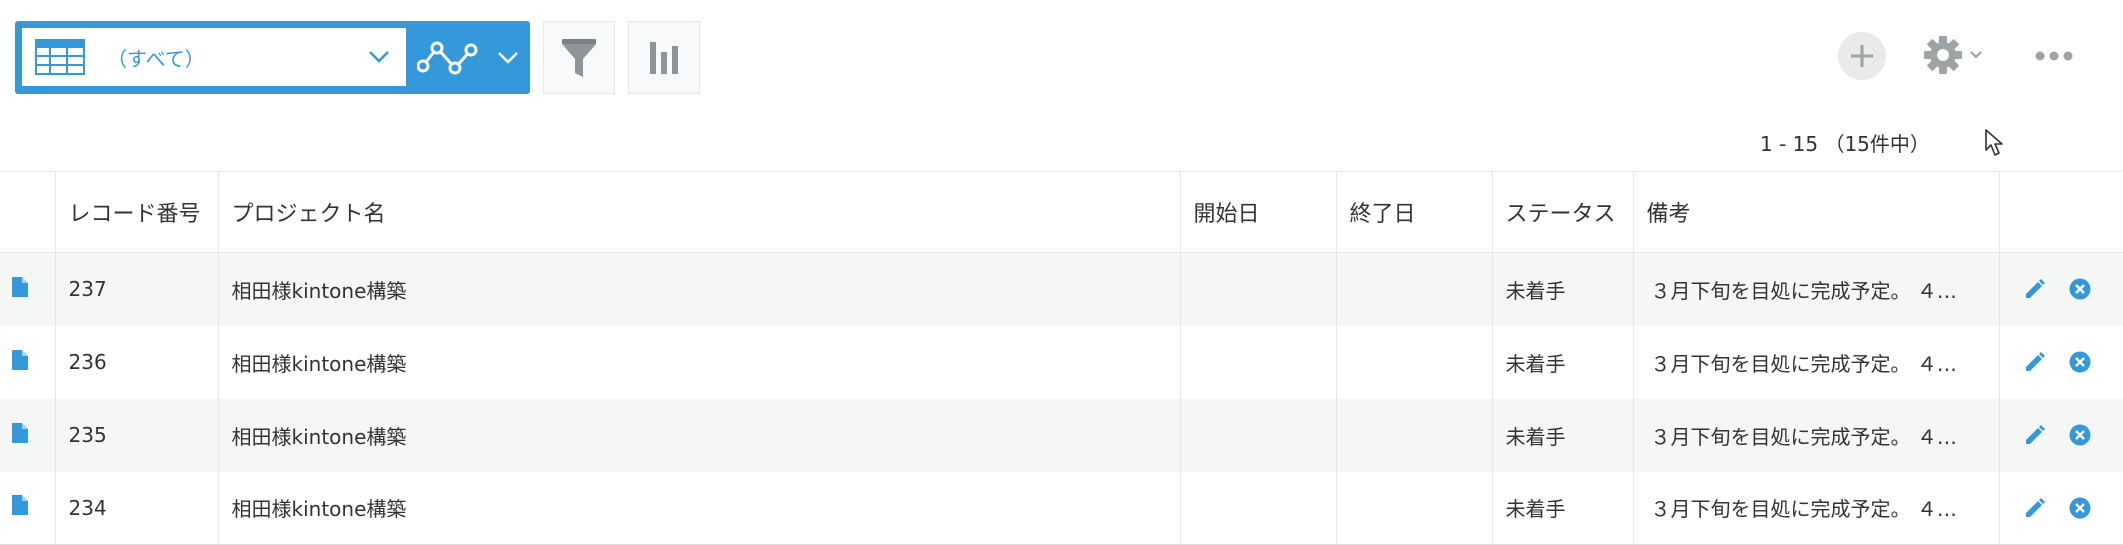  What do you see at coordinates (136, 289) in the screenshot?
I see `cell-record-number: 237` at bounding box center [136, 289].